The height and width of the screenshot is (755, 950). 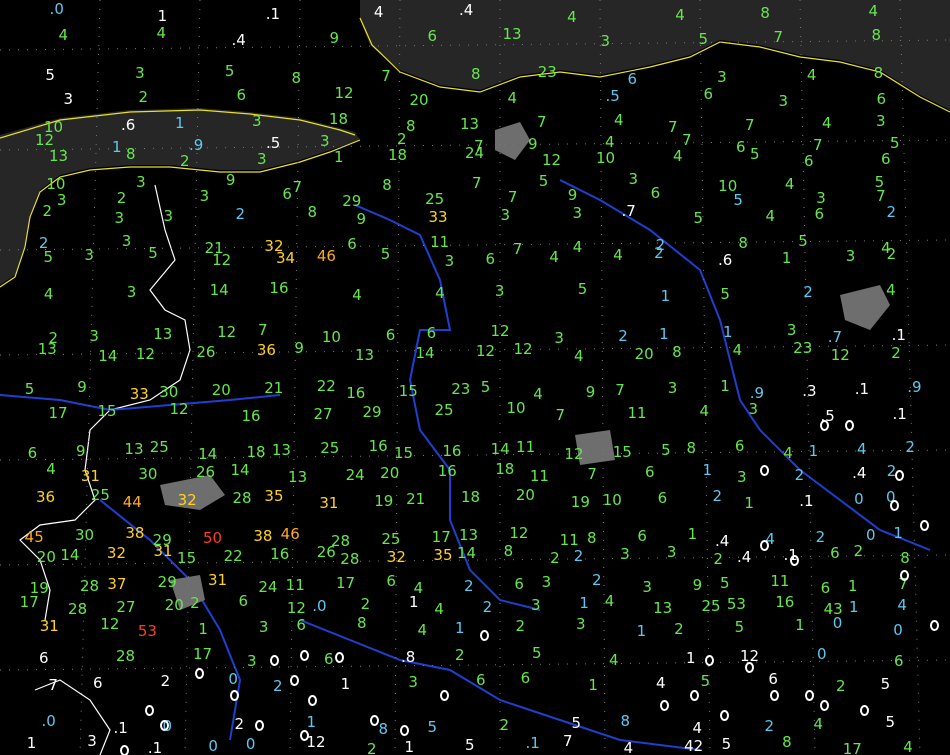 I want to click on station-value: 31, so click(x=329, y=503).